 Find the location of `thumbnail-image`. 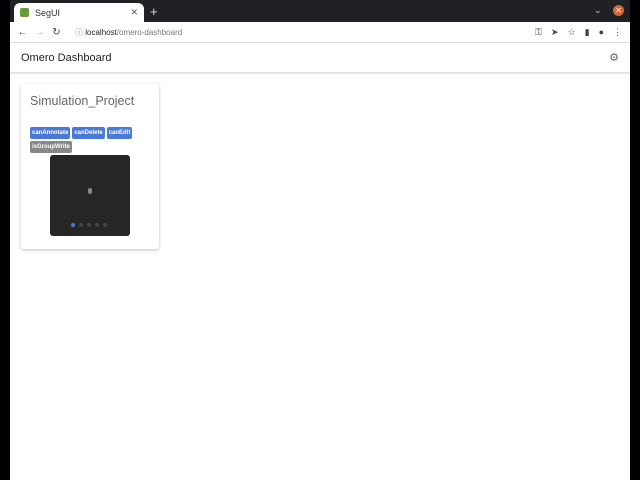

thumbnail-image is located at coordinates (90, 191).